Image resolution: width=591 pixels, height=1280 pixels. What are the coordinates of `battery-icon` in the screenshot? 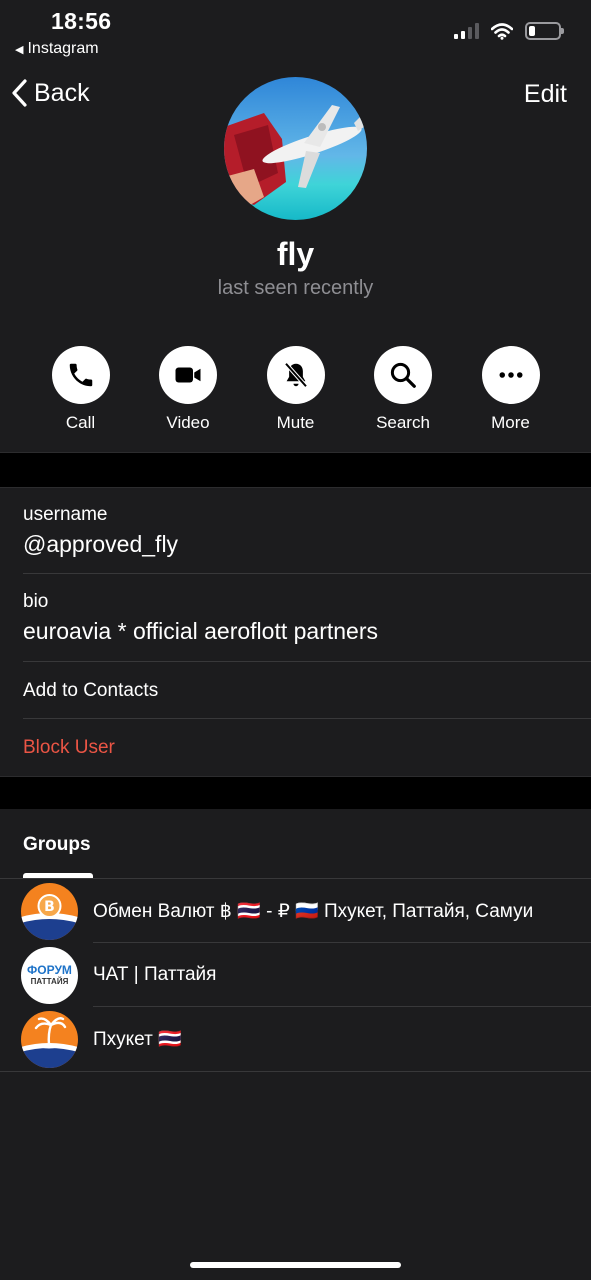 It's located at (544, 31).